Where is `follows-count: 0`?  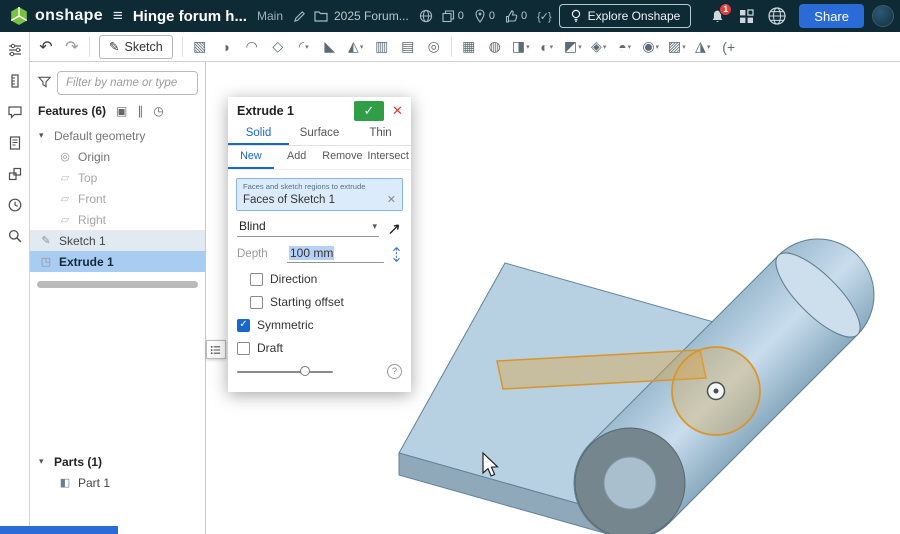 follows-count: 0 is located at coordinates (484, 16).